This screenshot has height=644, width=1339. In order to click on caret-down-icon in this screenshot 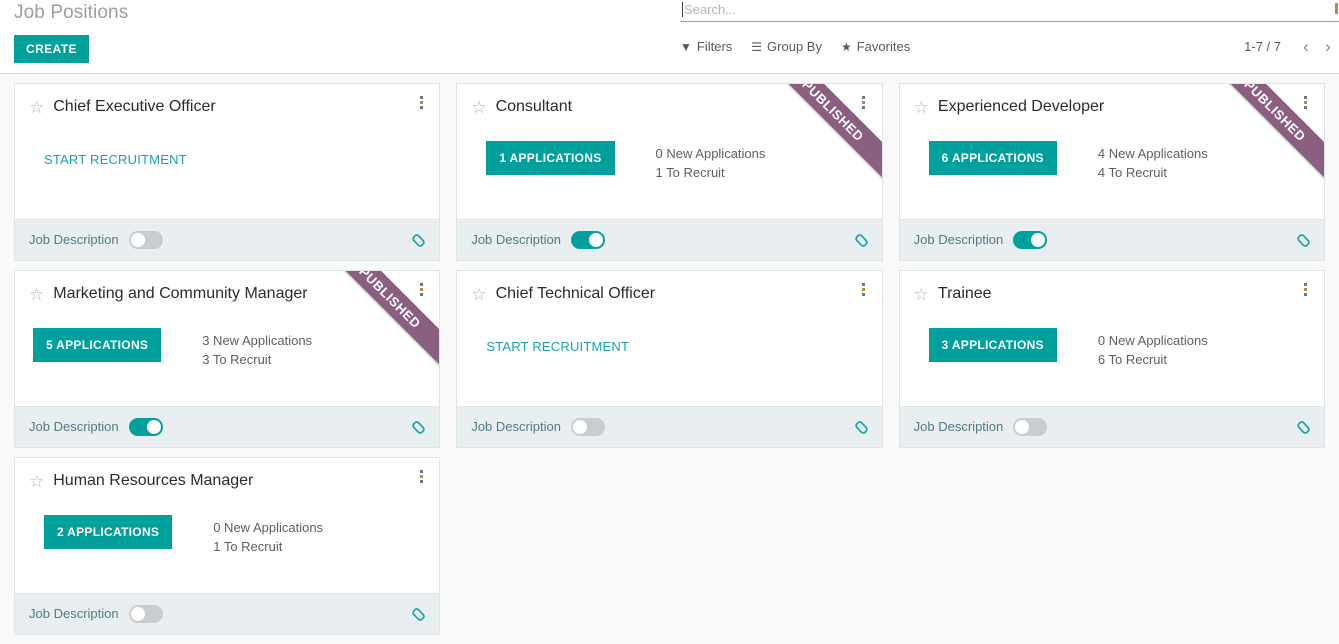, I will do `click(1336, 8)`.